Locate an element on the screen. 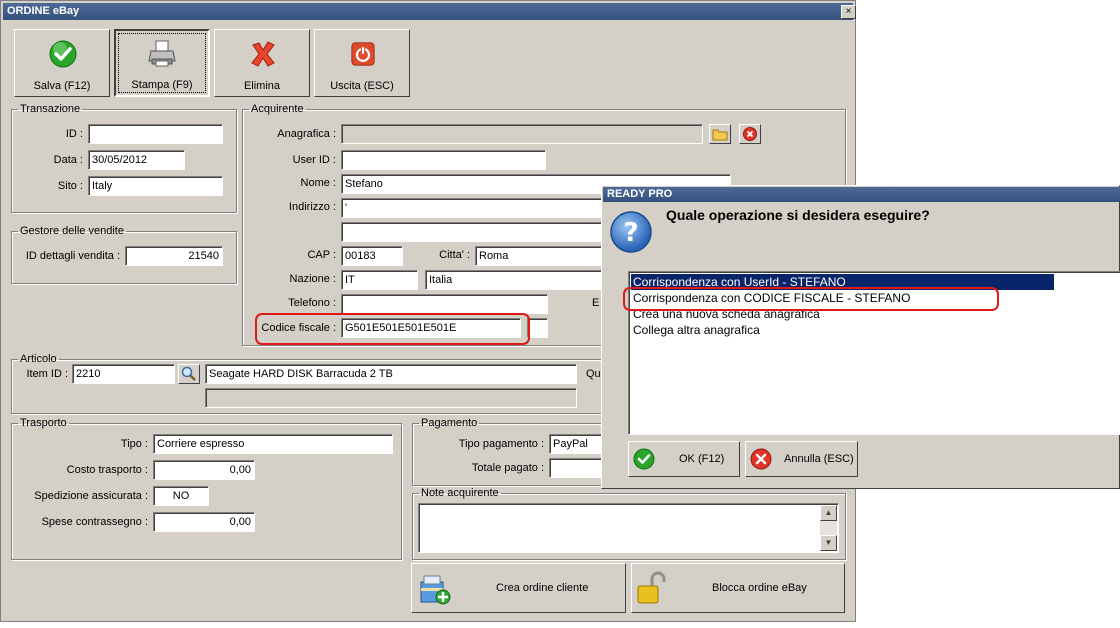 The width and height of the screenshot is (1120, 628). nome-label: Nome : is located at coordinates (318, 183).